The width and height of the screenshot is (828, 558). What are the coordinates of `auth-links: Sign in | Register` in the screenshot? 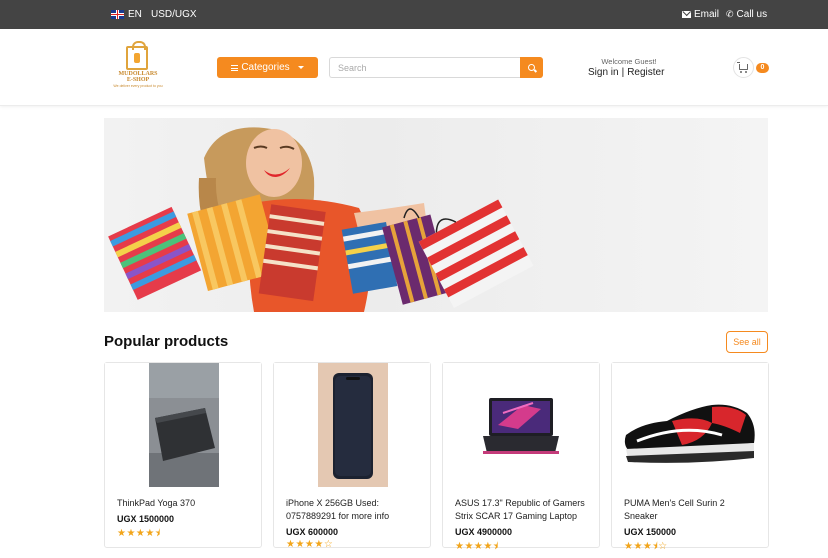 It's located at (626, 72).